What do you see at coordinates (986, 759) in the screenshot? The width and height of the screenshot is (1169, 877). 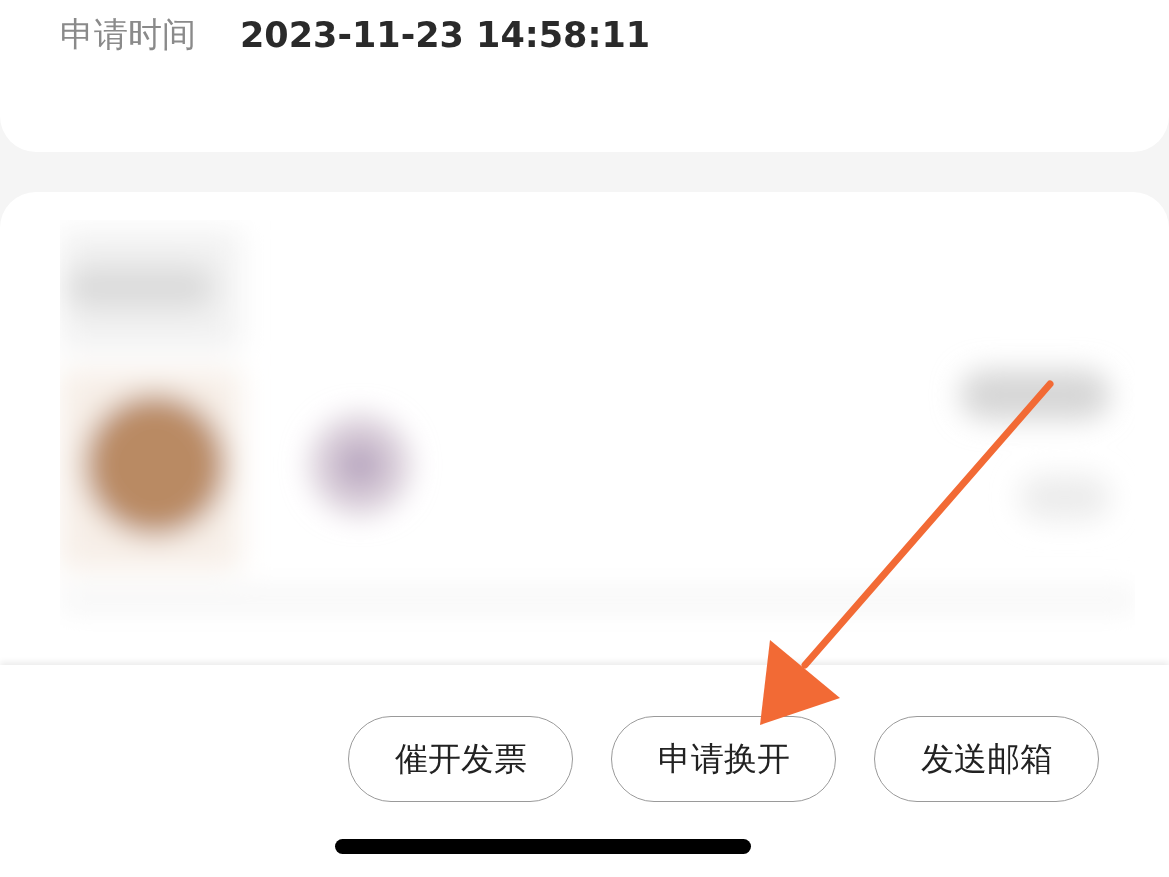 I see `action-button: 发送邮箱` at bounding box center [986, 759].